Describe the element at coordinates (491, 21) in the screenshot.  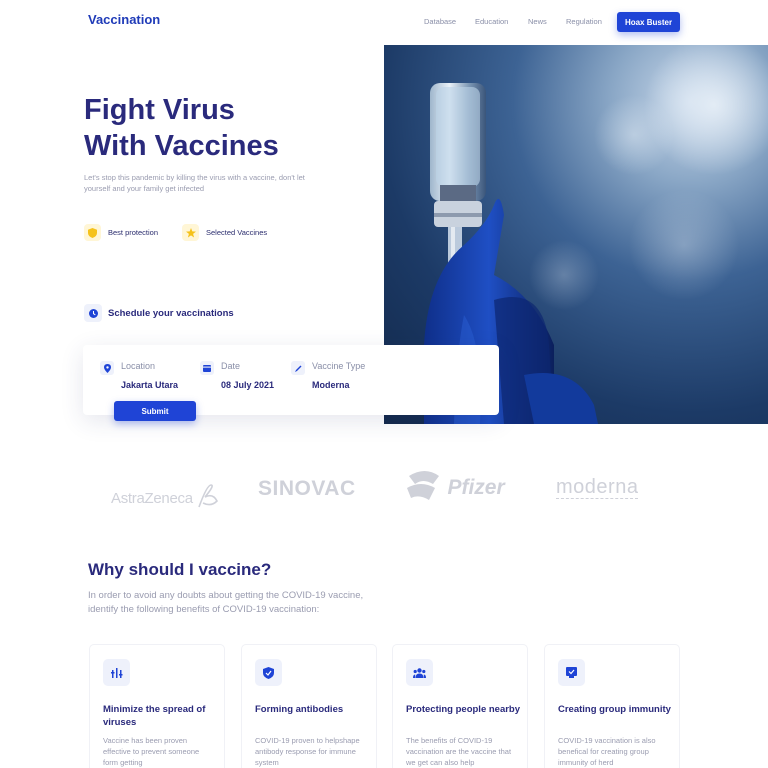
I see `nav-education: Education` at that location.